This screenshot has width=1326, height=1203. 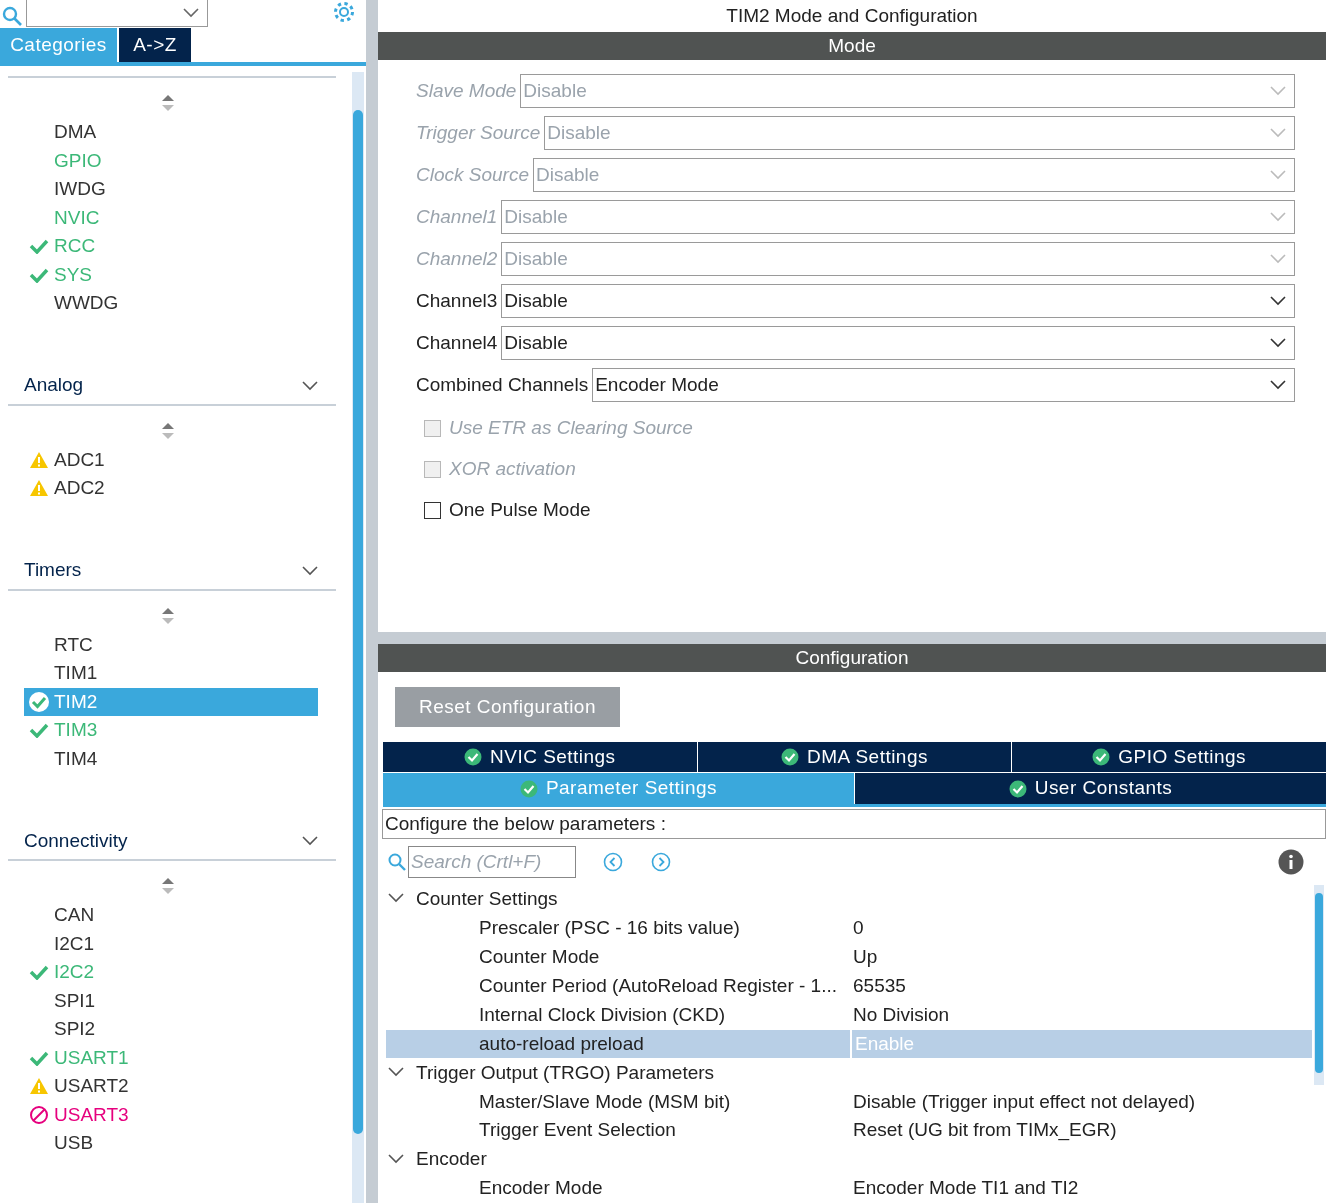 I want to click on parameter-row: Internal Clock Division (CKD) No Division, so click(x=849, y=1015).